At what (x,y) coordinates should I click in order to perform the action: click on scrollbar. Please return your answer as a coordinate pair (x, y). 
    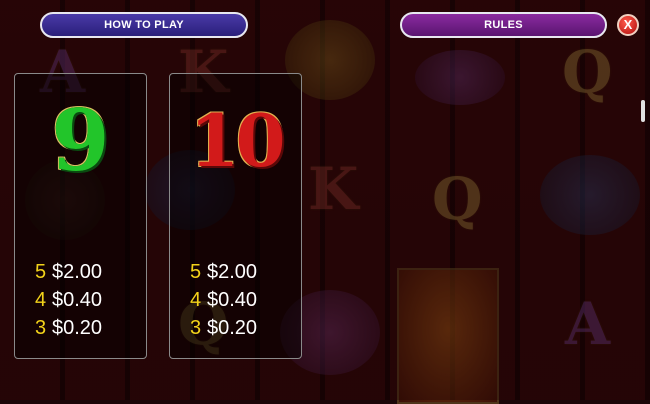
    Looking at the image, I should click on (643, 111).